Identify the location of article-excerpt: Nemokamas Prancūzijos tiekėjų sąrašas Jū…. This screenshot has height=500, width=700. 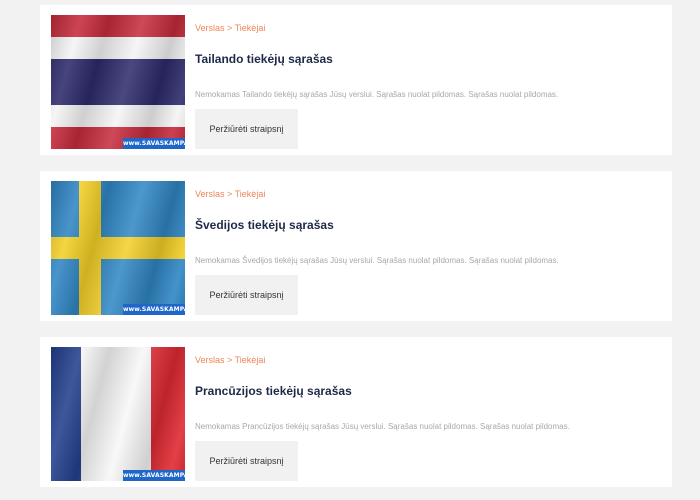
(382, 426).